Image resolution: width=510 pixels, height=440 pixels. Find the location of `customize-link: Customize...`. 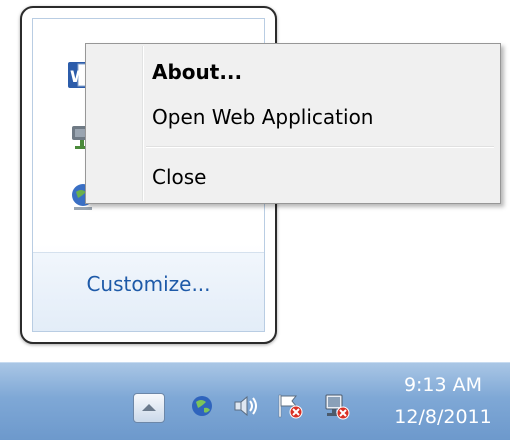

customize-link: Customize... is located at coordinates (148, 284).